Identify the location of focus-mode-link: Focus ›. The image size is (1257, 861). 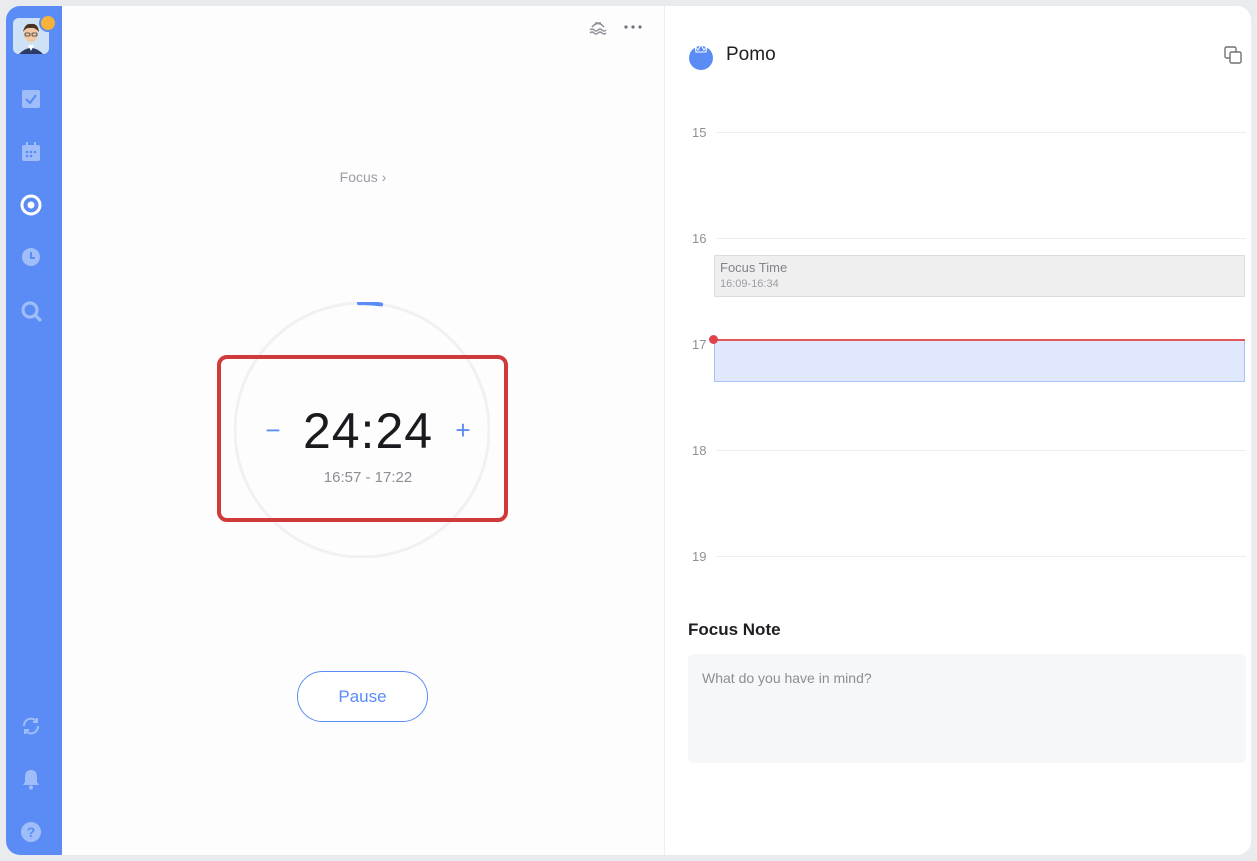
(363, 177).